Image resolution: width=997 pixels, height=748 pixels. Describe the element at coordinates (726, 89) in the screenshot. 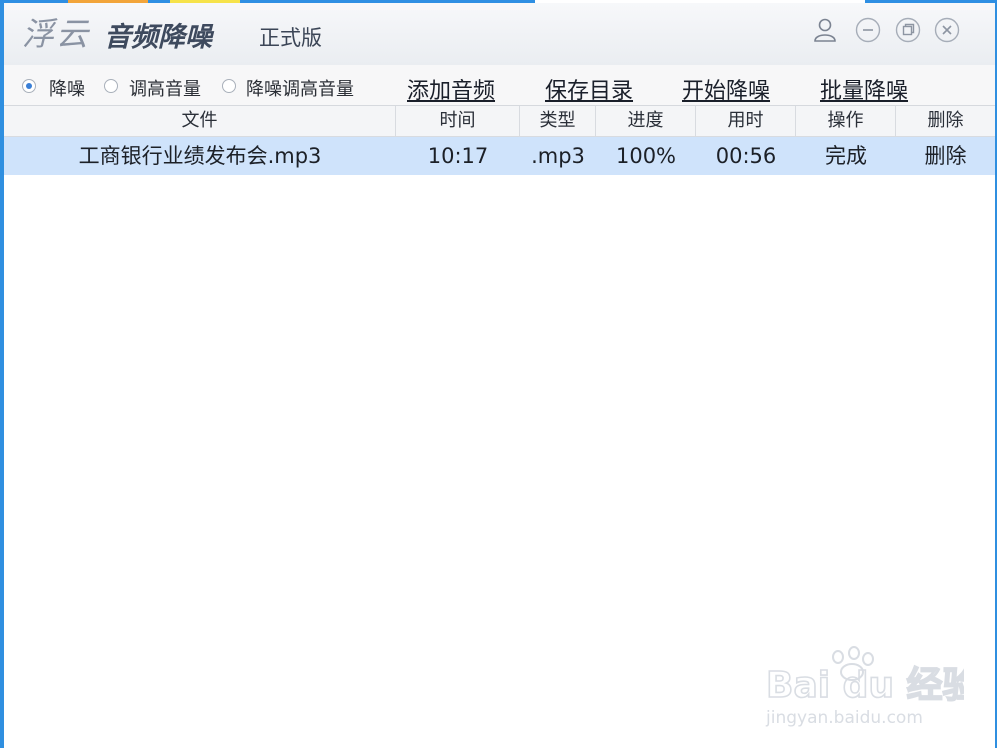

I see `start-denoise-link: 开始降噪` at that location.